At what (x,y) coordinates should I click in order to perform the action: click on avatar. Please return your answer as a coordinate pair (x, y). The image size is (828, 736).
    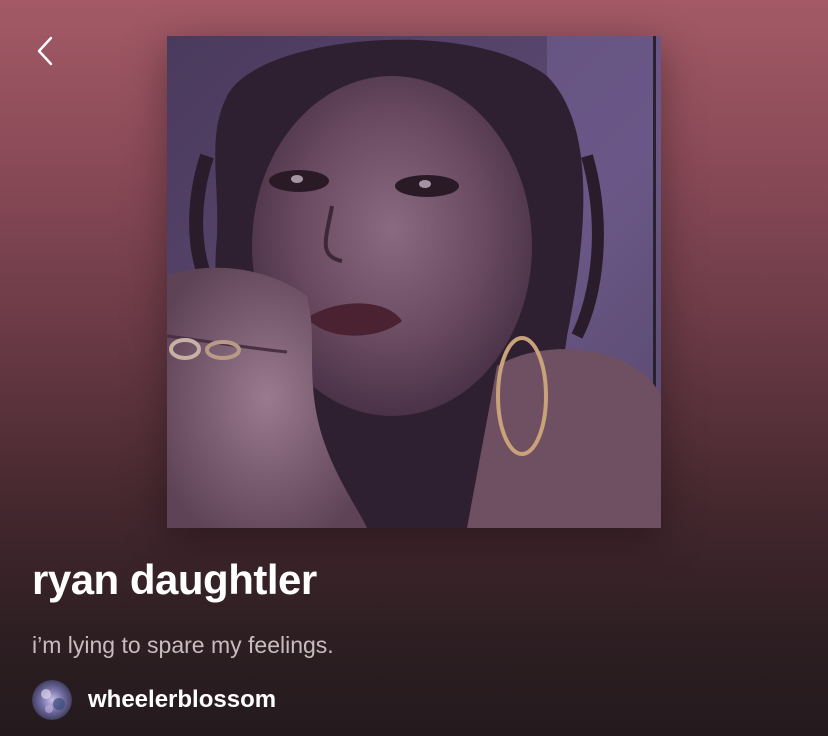
    Looking at the image, I should click on (52, 700).